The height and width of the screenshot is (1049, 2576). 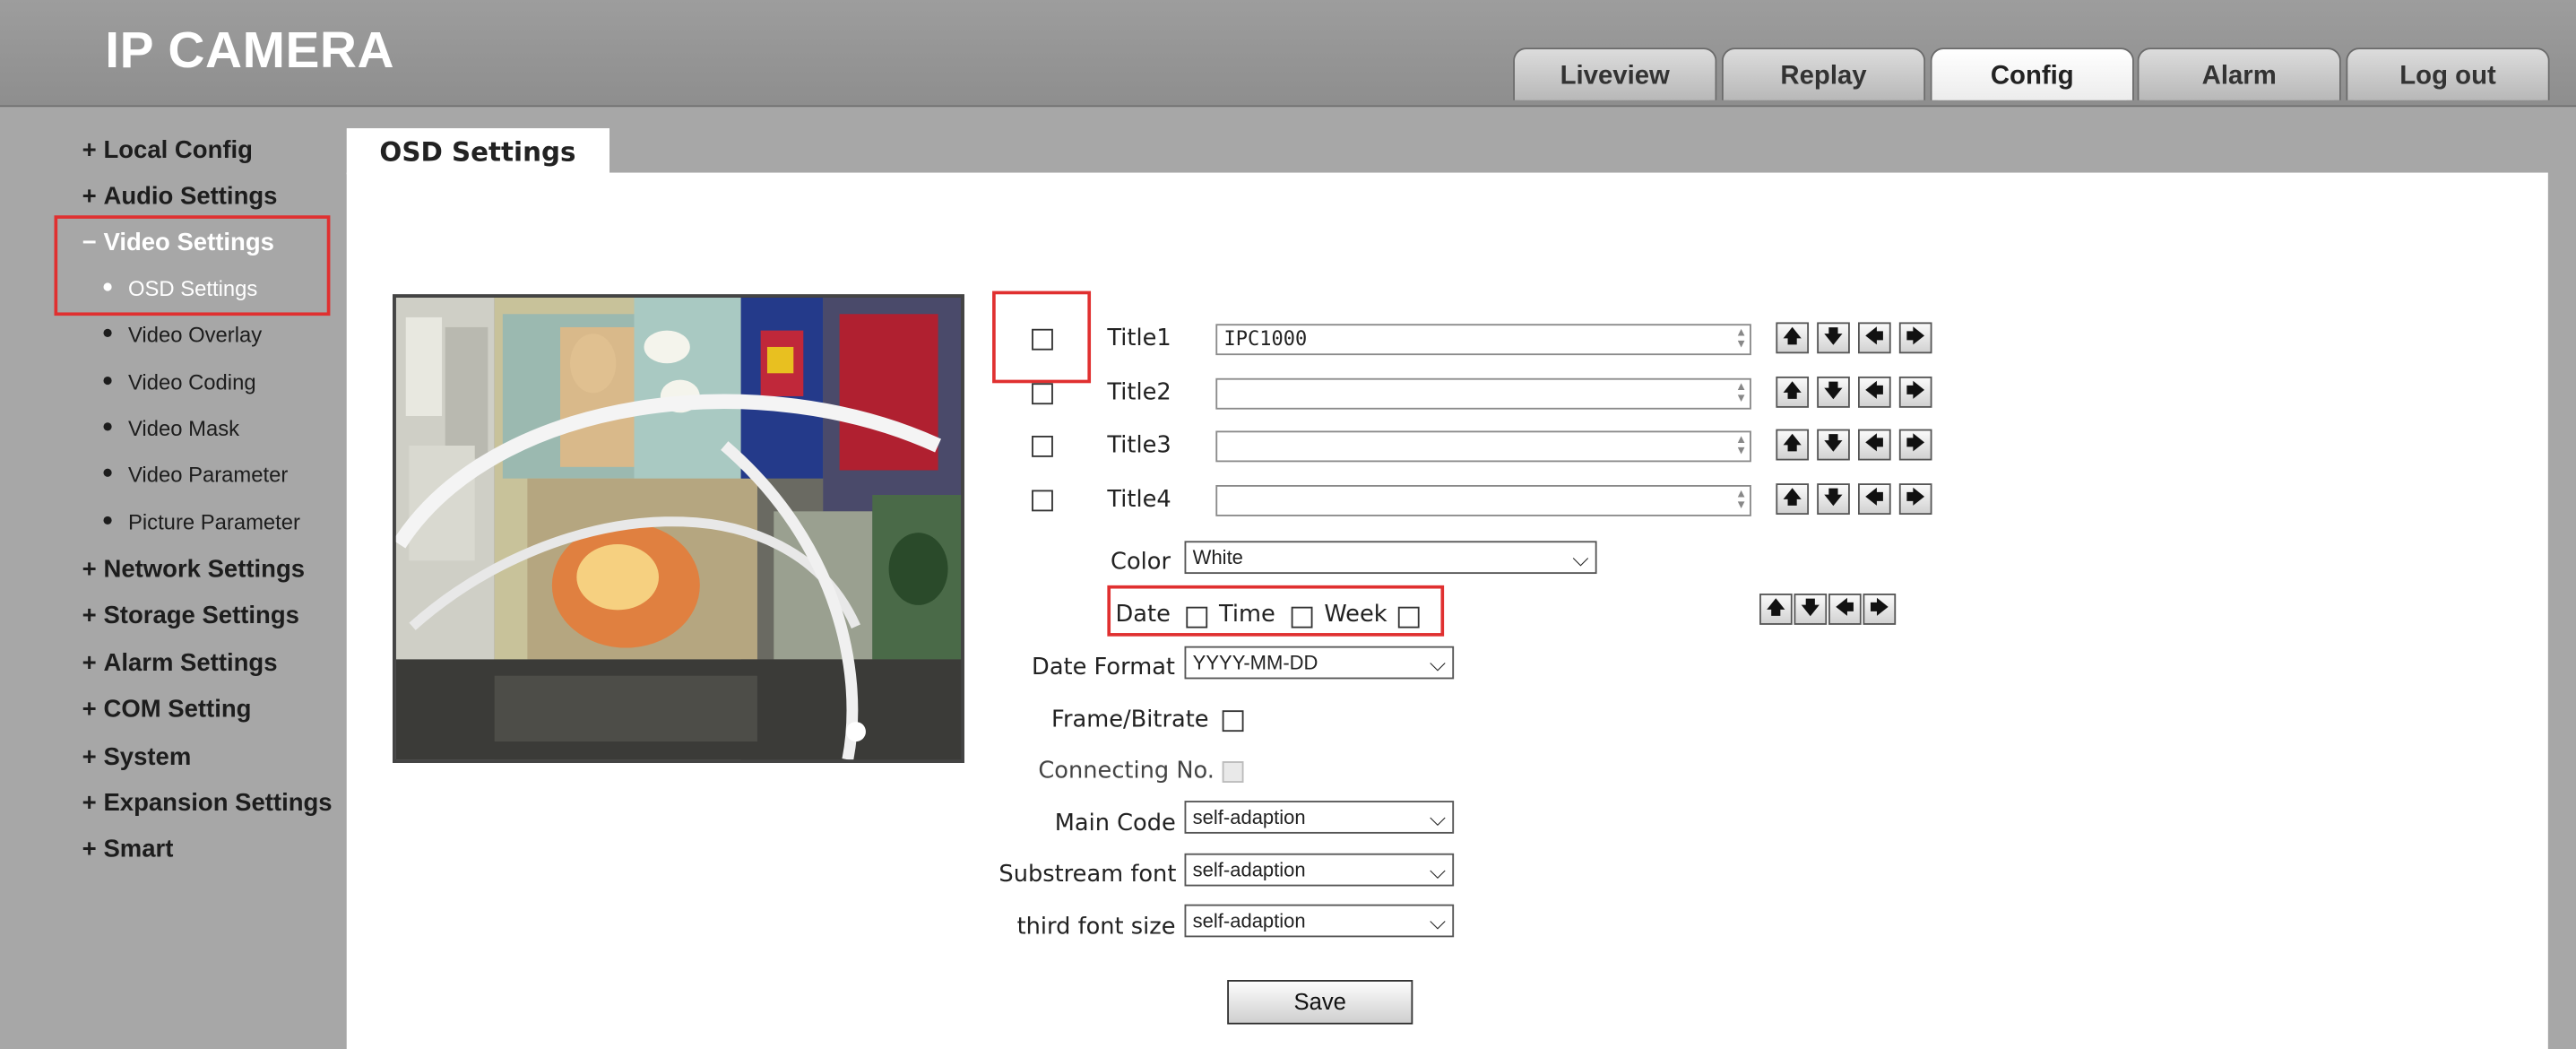 I want to click on title1-value: IPC1000, so click(x=1265, y=339).